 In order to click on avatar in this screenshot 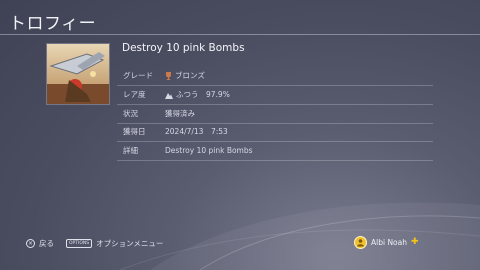, I will do `click(360, 242)`.